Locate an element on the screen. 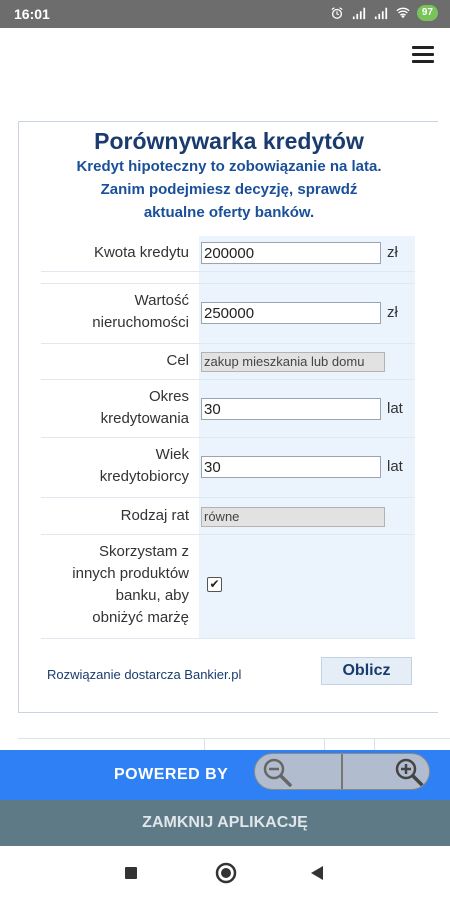 This screenshot has width=450, height=900. status-icons: 97 is located at coordinates (383, 13).